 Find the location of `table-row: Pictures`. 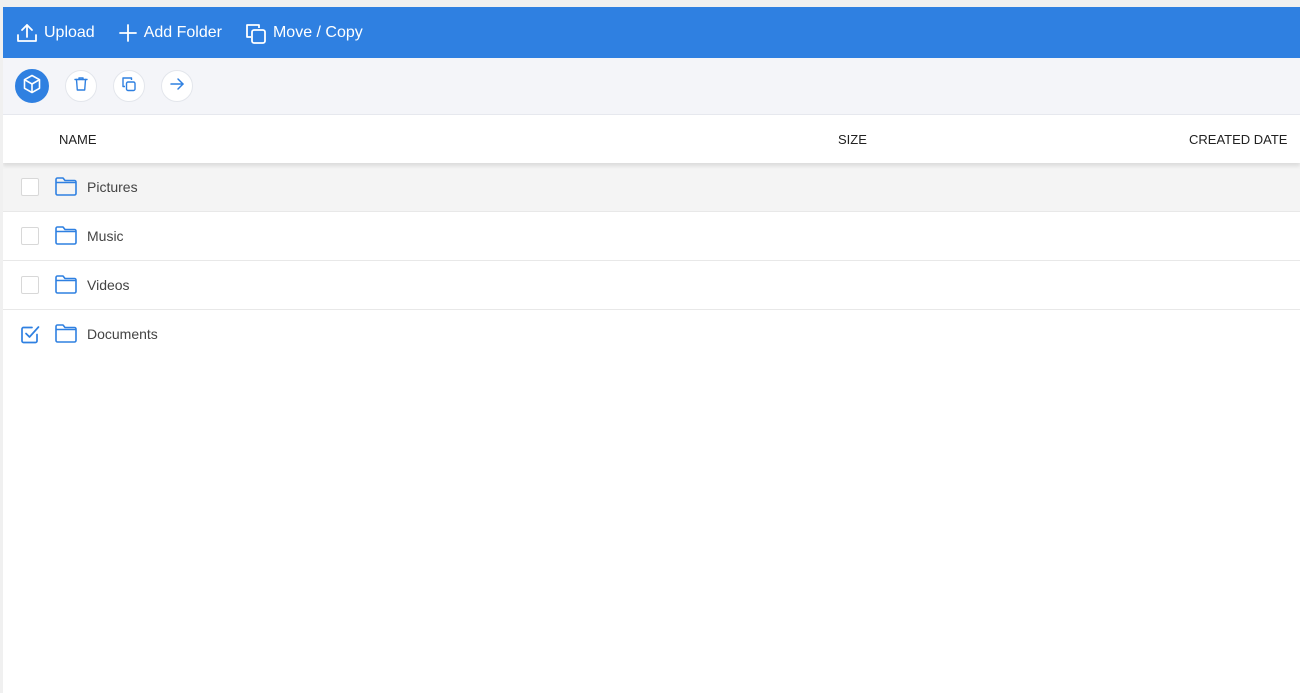

table-row: Pictures is located at coordinates (651, 187).